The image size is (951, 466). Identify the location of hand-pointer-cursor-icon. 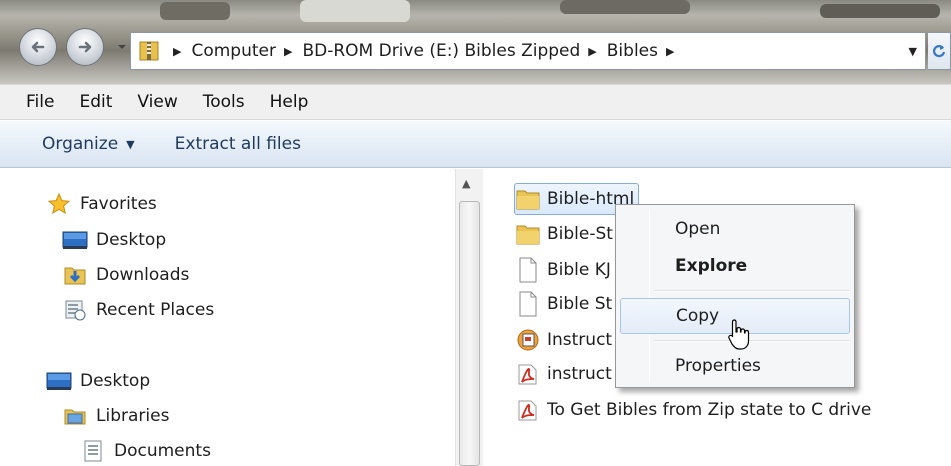
(739, 334).